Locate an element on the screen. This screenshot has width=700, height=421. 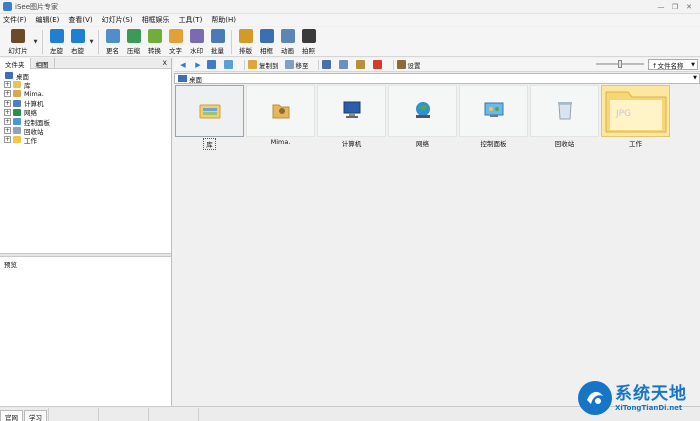
toolbar-button-rename: 更名 is located at coordinates (112, 42).